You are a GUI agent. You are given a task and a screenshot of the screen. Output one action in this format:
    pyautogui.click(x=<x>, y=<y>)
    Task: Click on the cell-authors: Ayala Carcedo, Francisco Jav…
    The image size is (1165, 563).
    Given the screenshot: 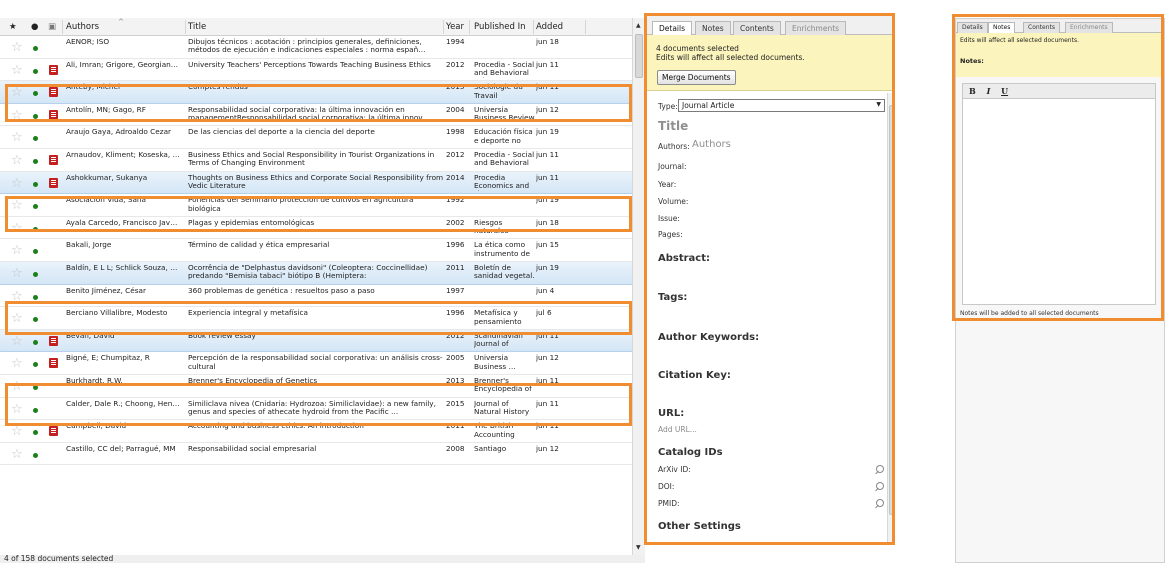 What is the action you would take?
    pyautogui.click(x=122, y=222)
    